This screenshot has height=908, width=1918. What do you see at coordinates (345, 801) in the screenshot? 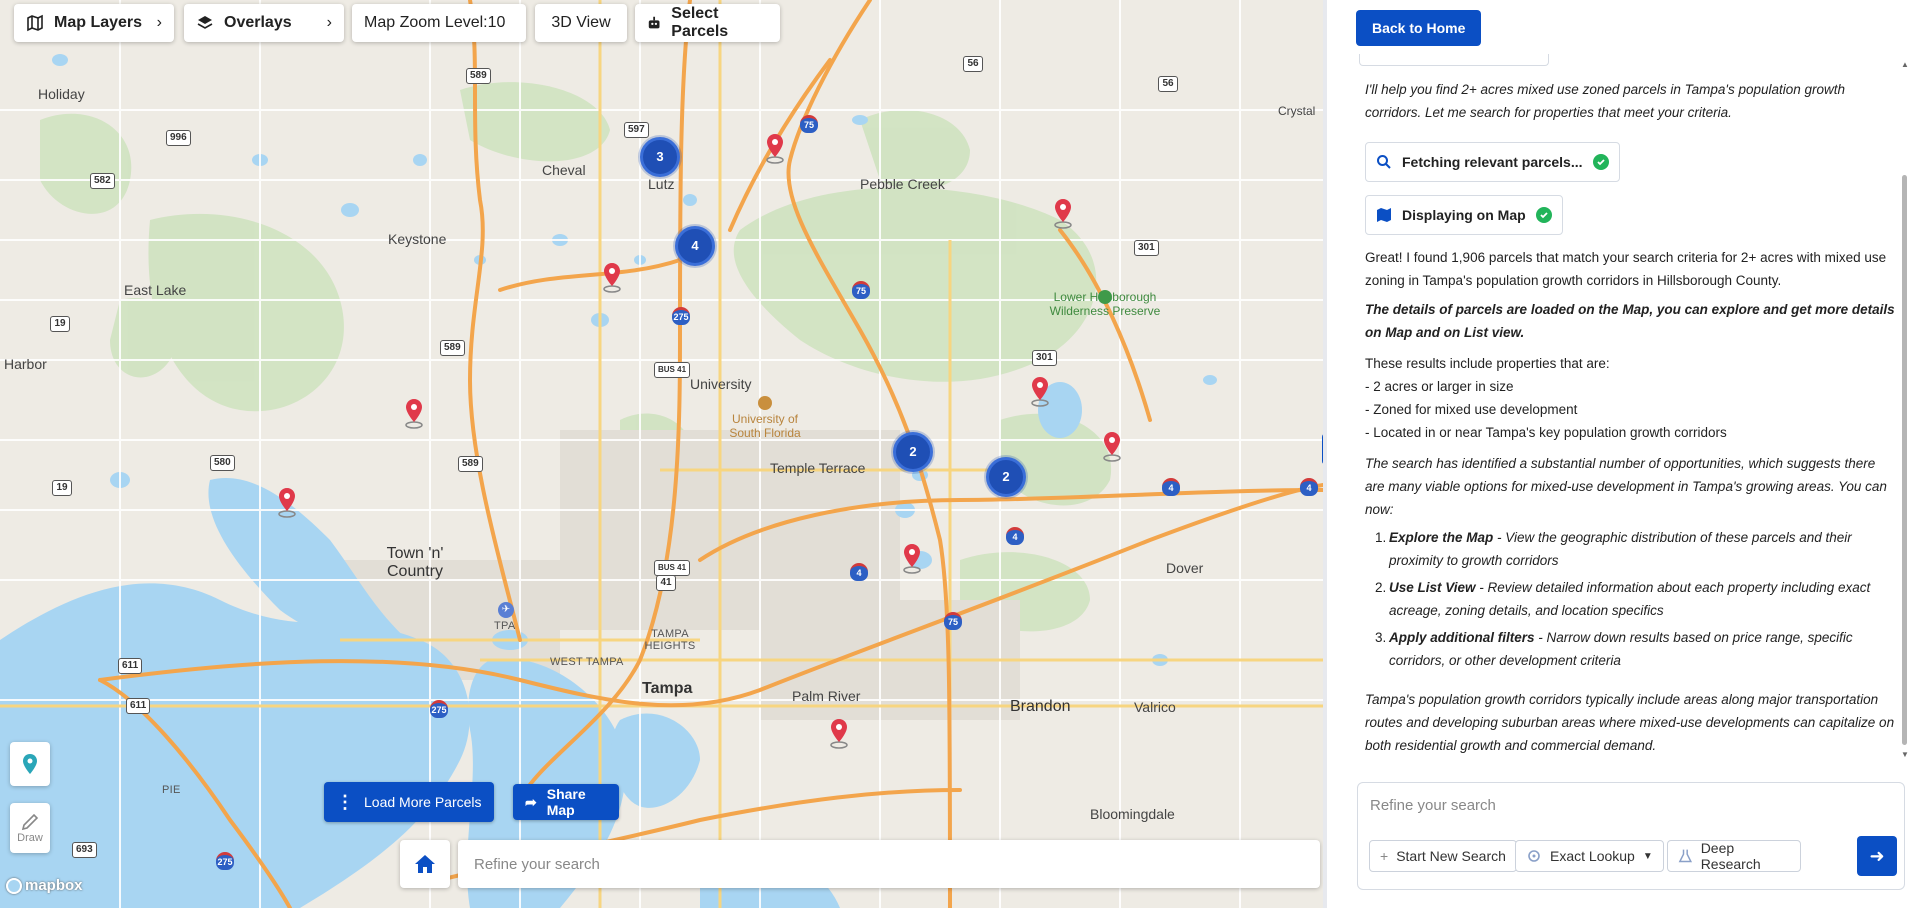
I see `more-vertical-icon: ⋮` at bounding box center [345, 801].